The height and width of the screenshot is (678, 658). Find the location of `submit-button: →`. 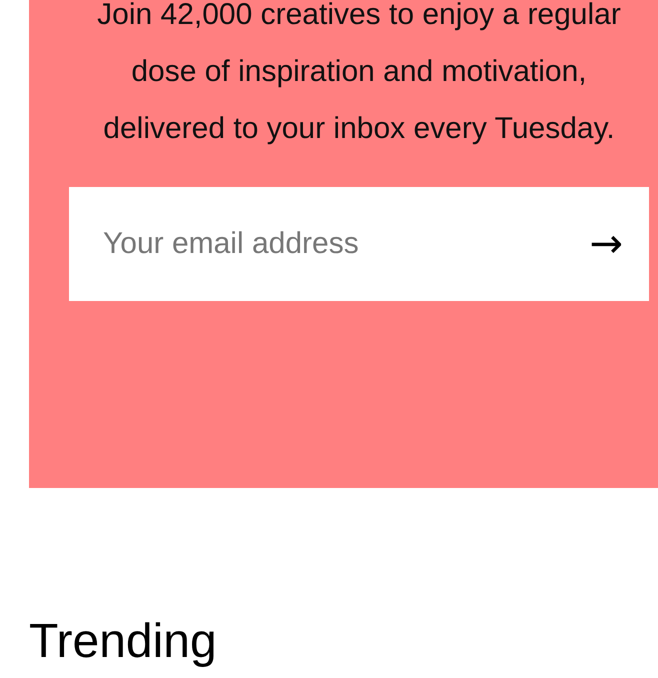

submit-button: → is located at coordinates (606, 244).